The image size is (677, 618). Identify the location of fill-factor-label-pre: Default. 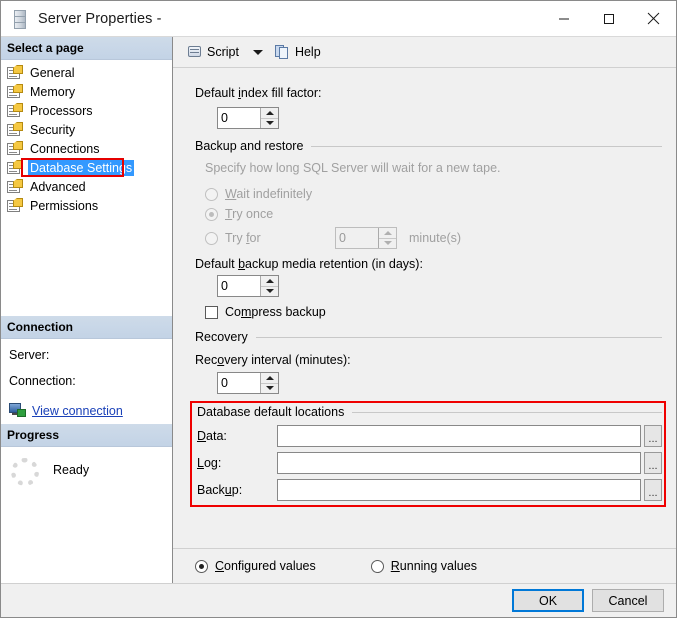
(217, 93).